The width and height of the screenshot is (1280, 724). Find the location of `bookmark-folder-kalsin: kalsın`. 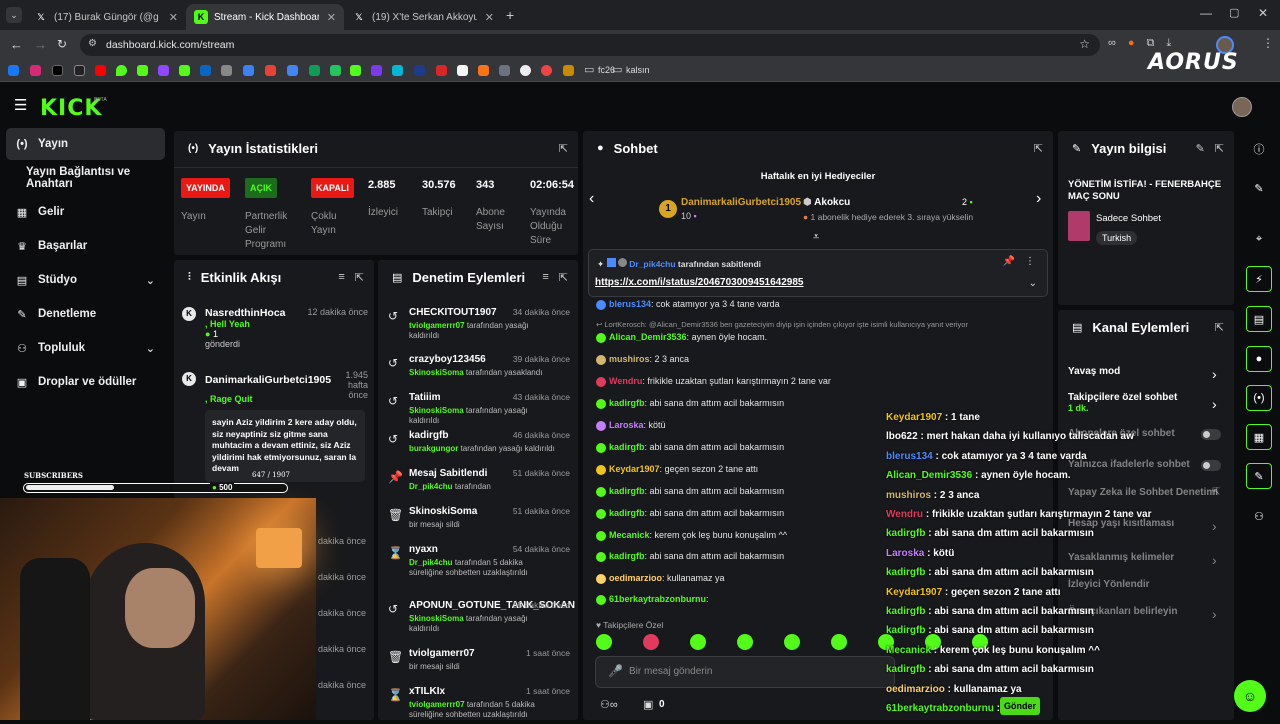

bookmark-folder-kalsin: kalsın is located at coordinates (638, 70).